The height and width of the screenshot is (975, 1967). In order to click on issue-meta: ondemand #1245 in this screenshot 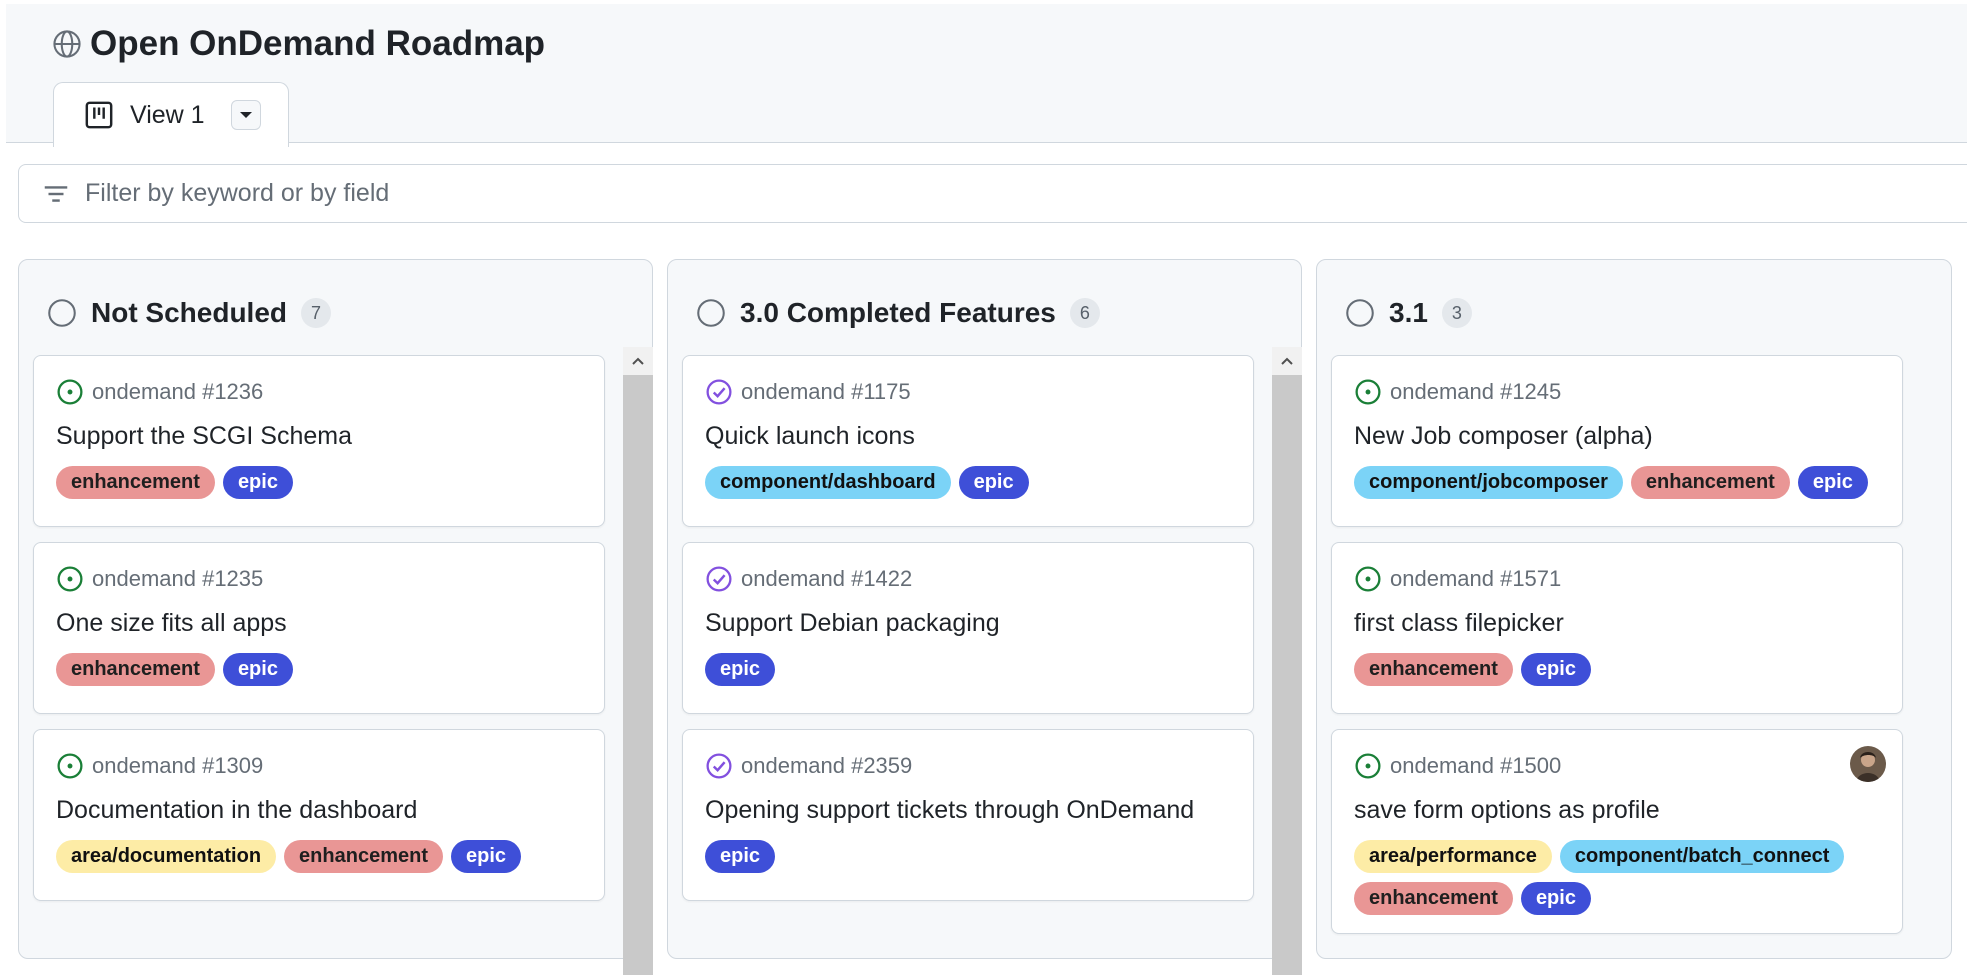, I will do `click(1457, 392)`.